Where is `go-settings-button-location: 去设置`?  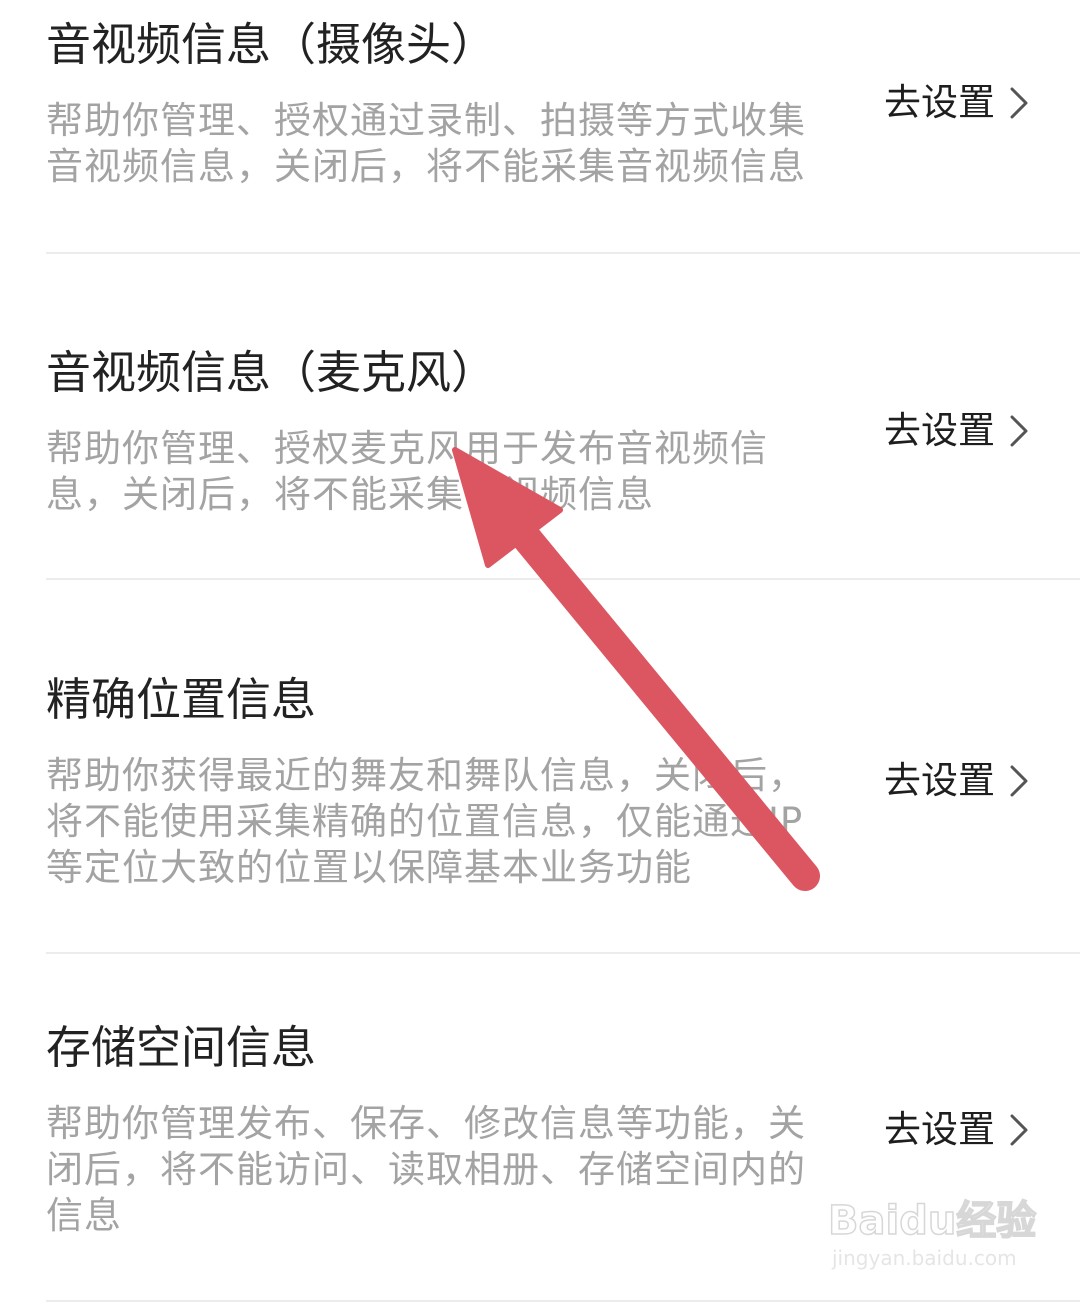
go-settings-button-location: 去设置 is located at coordinates (956, 781).